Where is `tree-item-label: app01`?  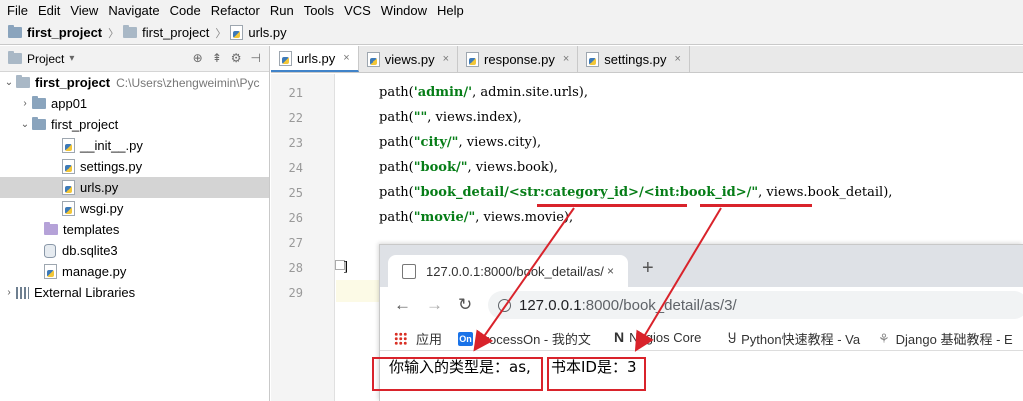
tree-item-label: app01 is located at coordinates (69, 103).